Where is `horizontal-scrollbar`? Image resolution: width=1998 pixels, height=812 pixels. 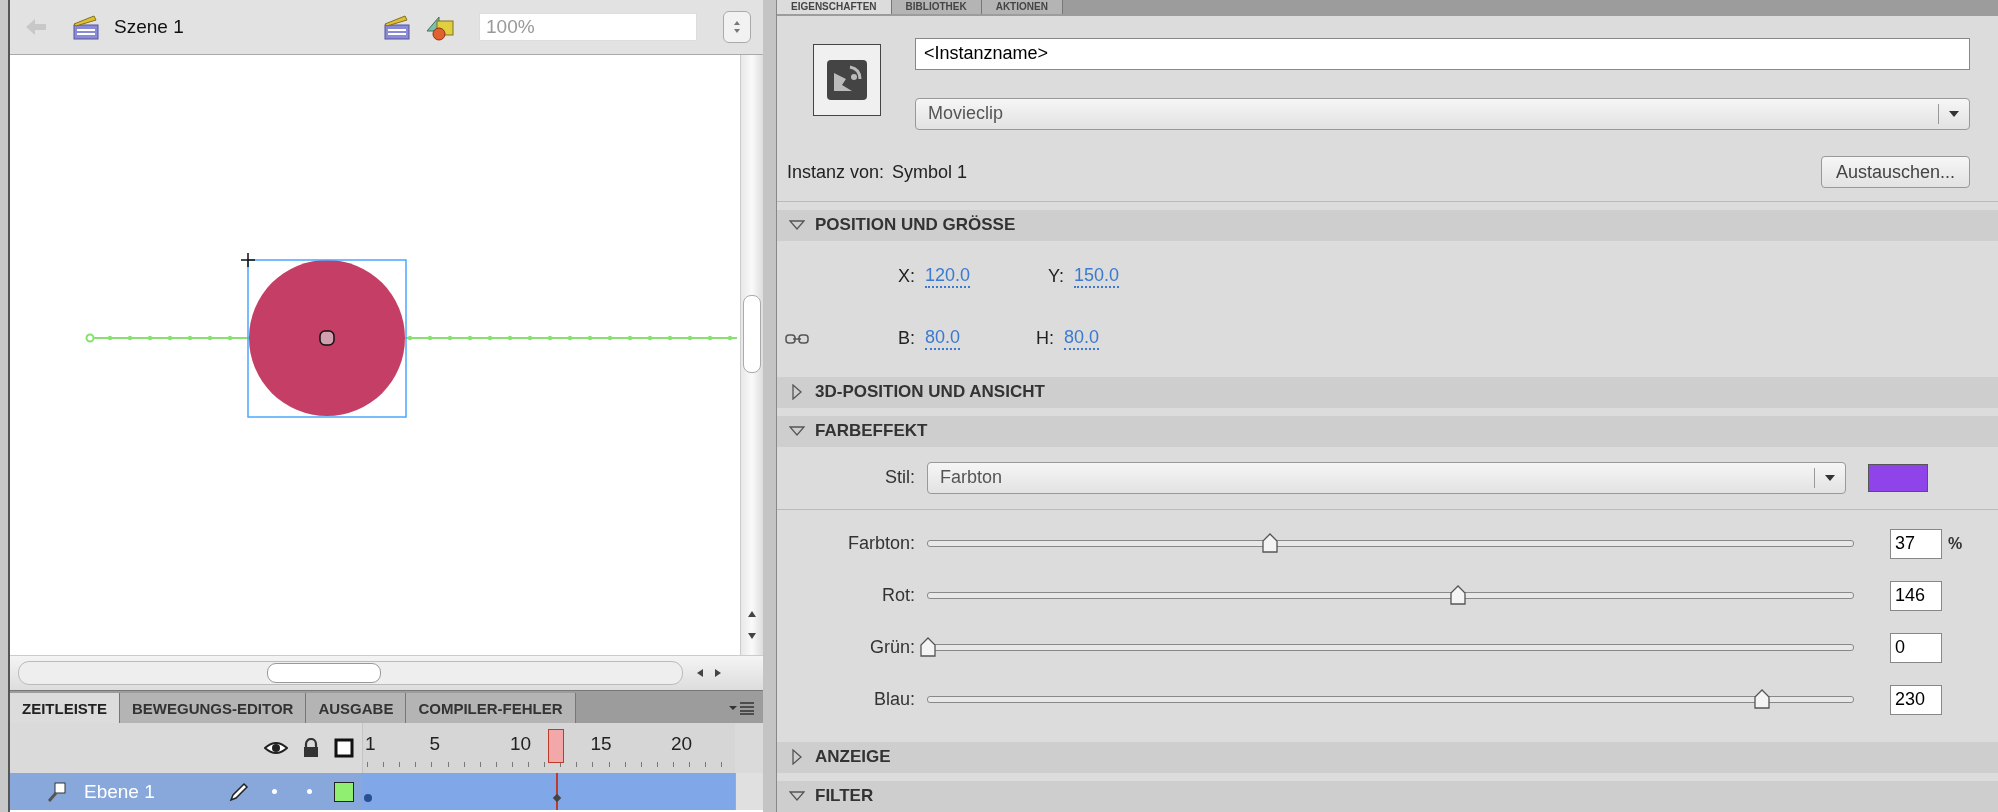
horizontal-scrollbar is located at coordinates (386, 672).